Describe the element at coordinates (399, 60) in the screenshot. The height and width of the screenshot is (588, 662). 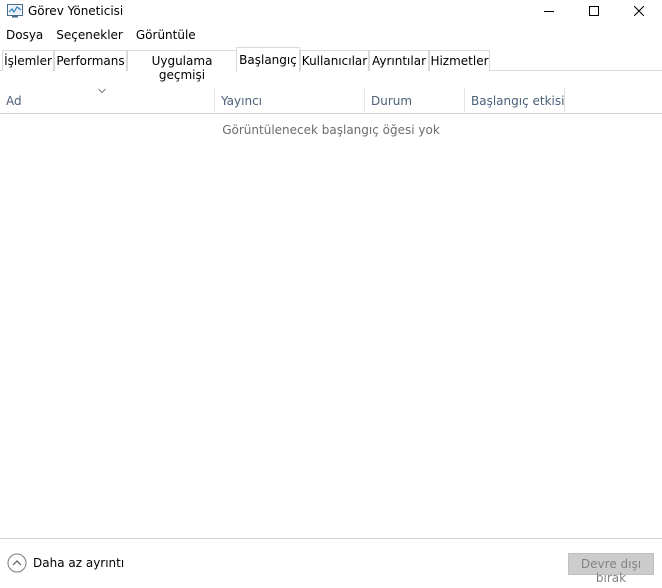
I see `tab-details: Ayrıntılar` at that location.